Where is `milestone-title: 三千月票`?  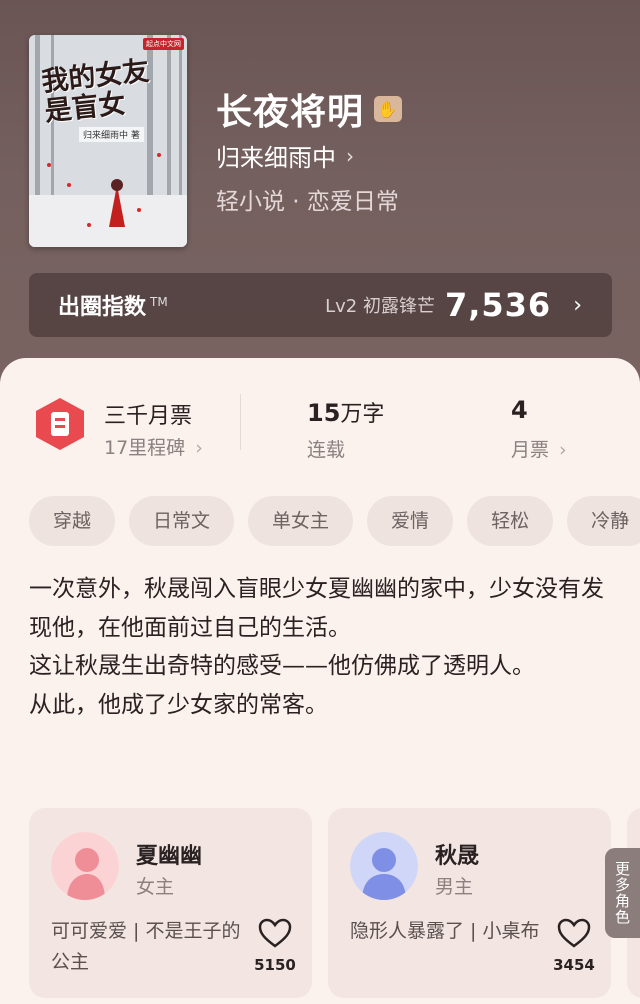
milestone-title: 三千月票 is located at coordinates (148, 416).